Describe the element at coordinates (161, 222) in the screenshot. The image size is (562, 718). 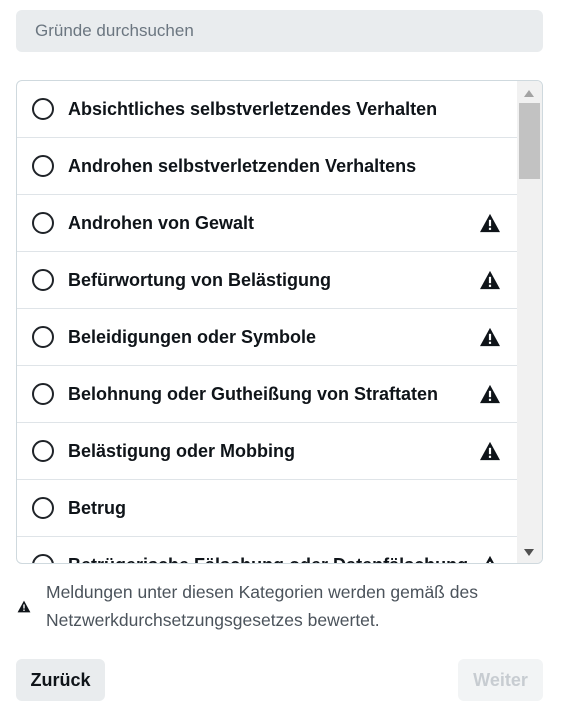
I see `reason-option-label: Androhen von Gewalt` at that location.